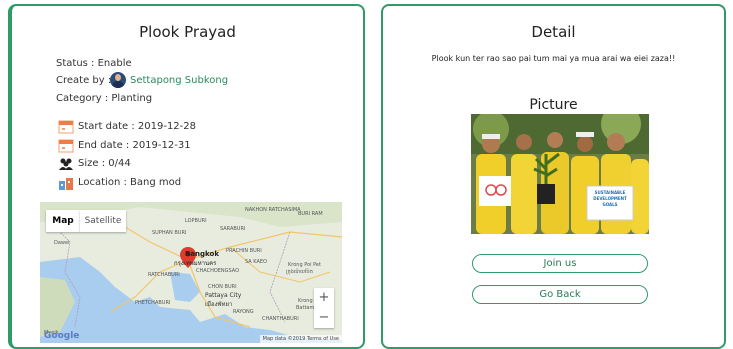 This screenshot has width=733, height=349. Describe the element at coordinates (233, 229) in the screenshot. I see `map-label: SARABURI` at that location.